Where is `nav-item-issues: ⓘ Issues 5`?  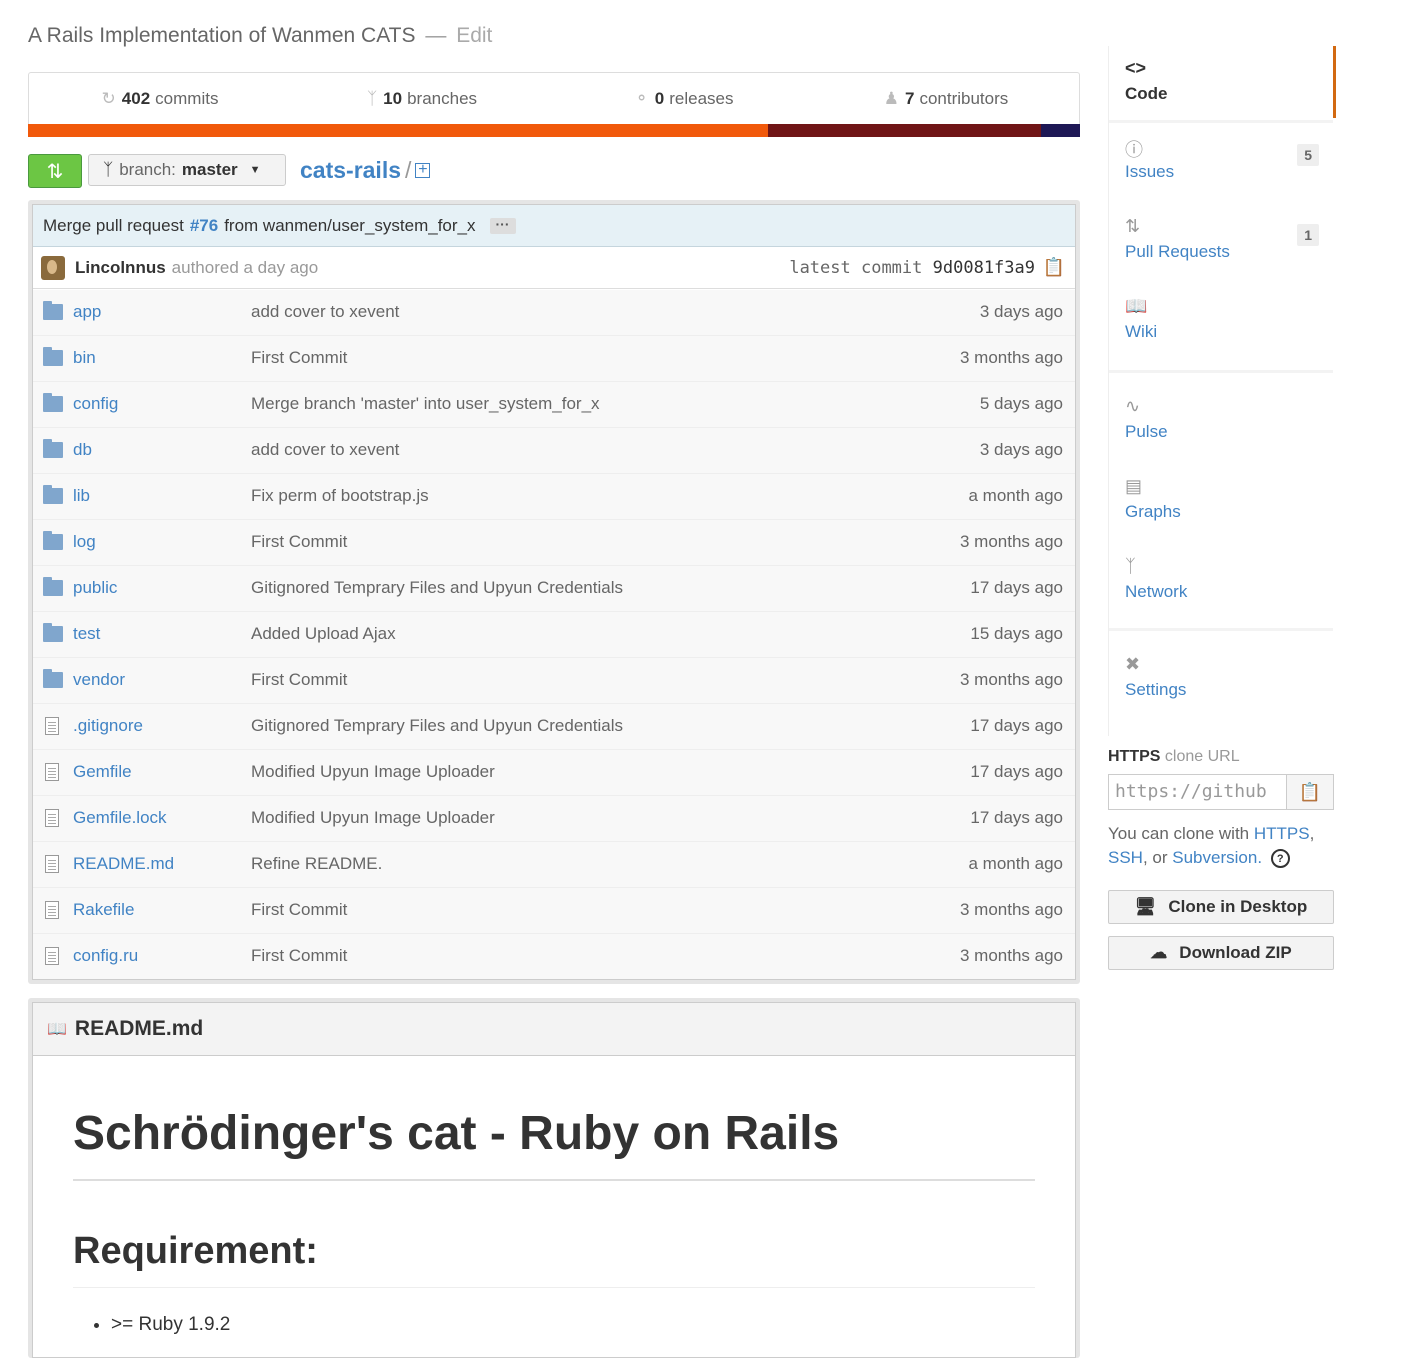
nav-item-issues: ⓘ Issues 5 is located at coordinates (1221, 160).